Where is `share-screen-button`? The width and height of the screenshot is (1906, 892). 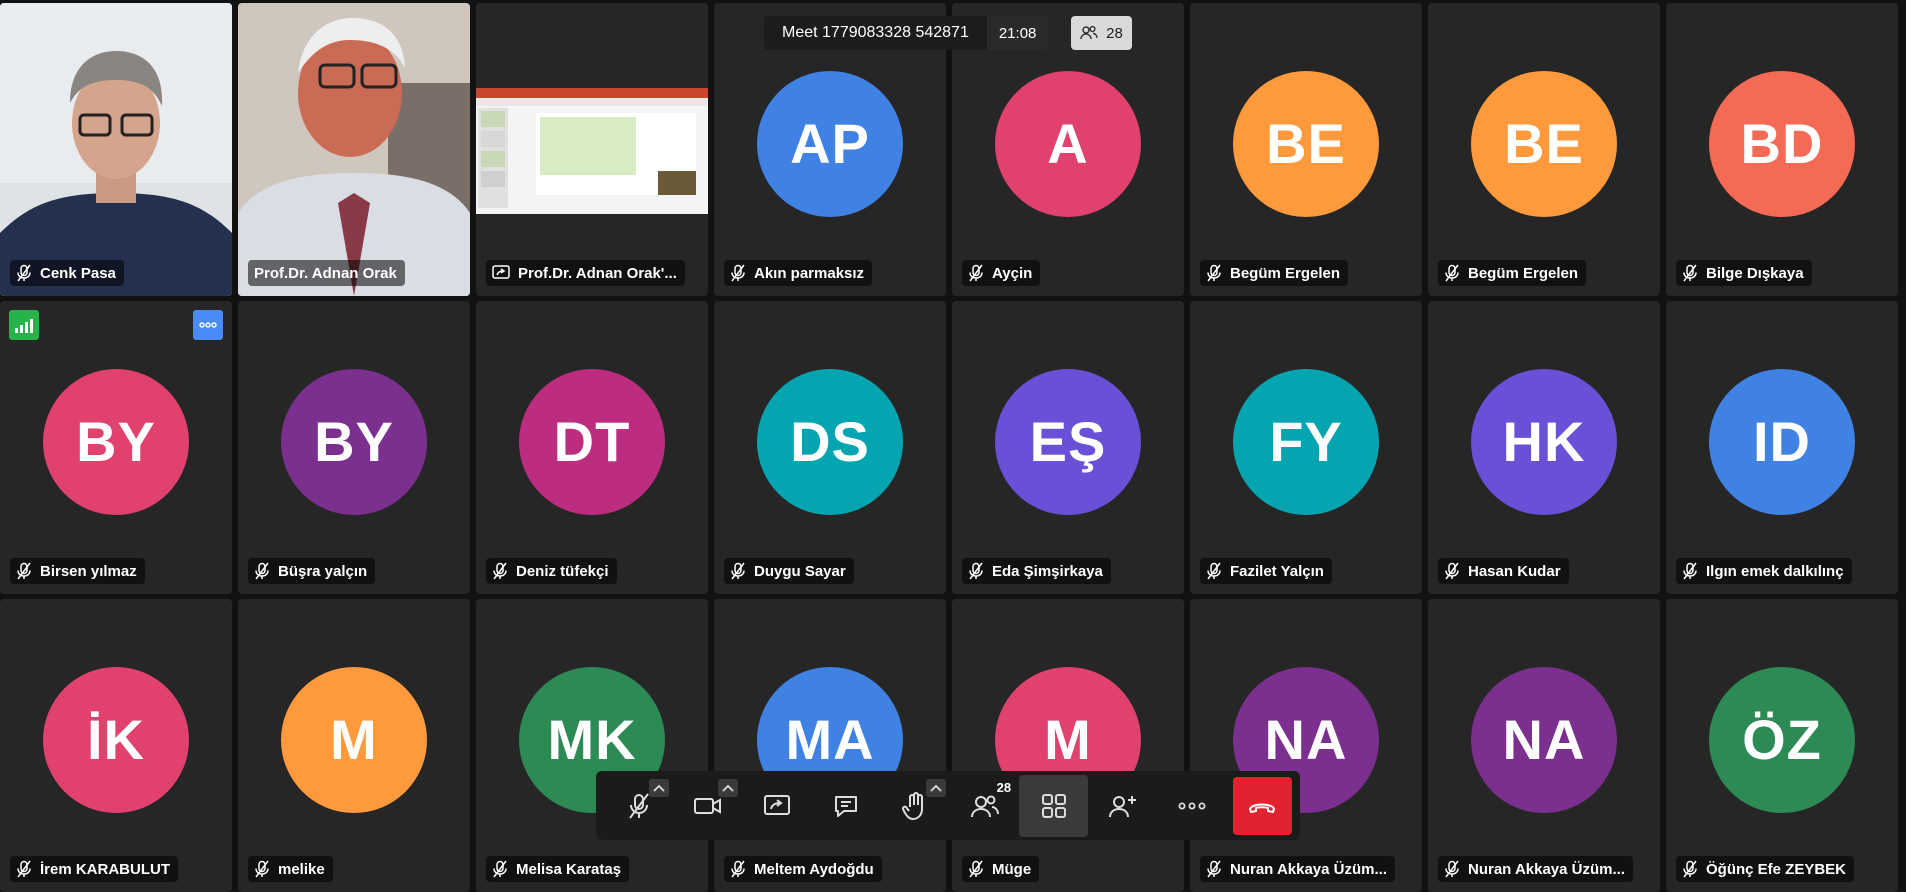 share-screen-button is located at coordinates (776, 806).